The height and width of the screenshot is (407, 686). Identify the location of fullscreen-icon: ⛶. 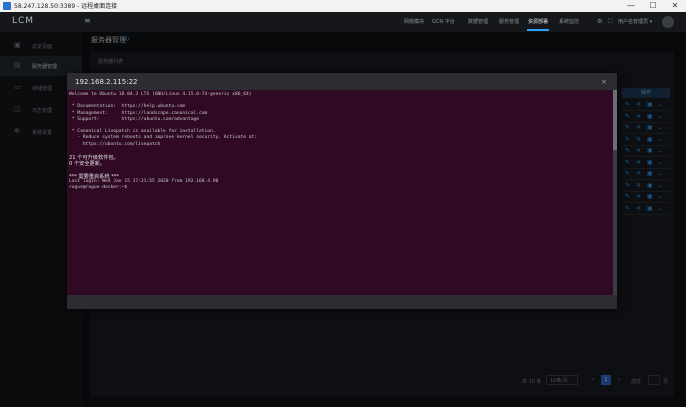
(610, 22).